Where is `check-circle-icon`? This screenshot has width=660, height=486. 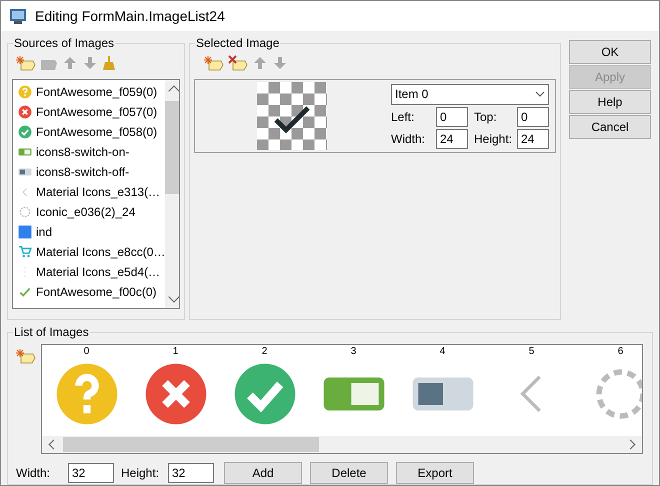 check-circle-icon is located at coordinates (25, 132).